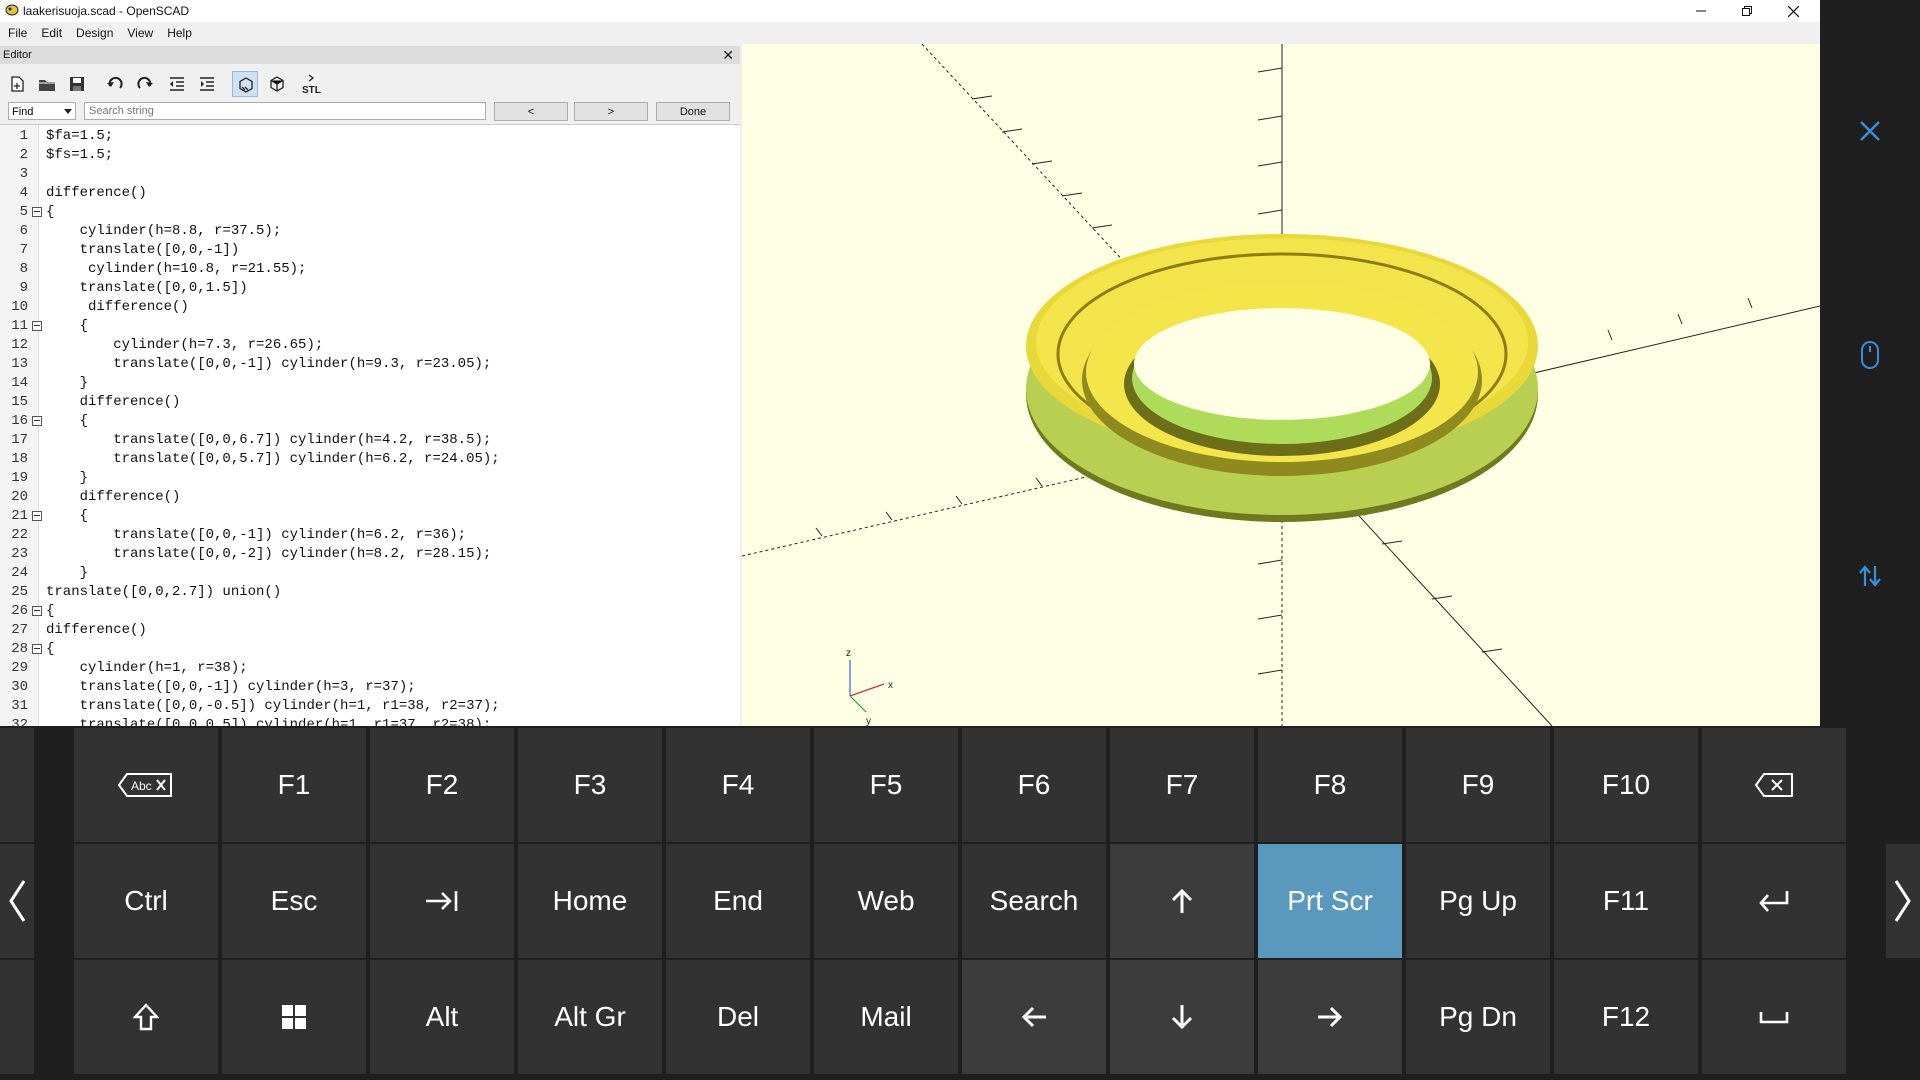 The image size is (1920, 1080). What do you see at coordinates (370, 383) in the screenshot?
I see `code-line: 14 }` at bounding box center [370, 383].